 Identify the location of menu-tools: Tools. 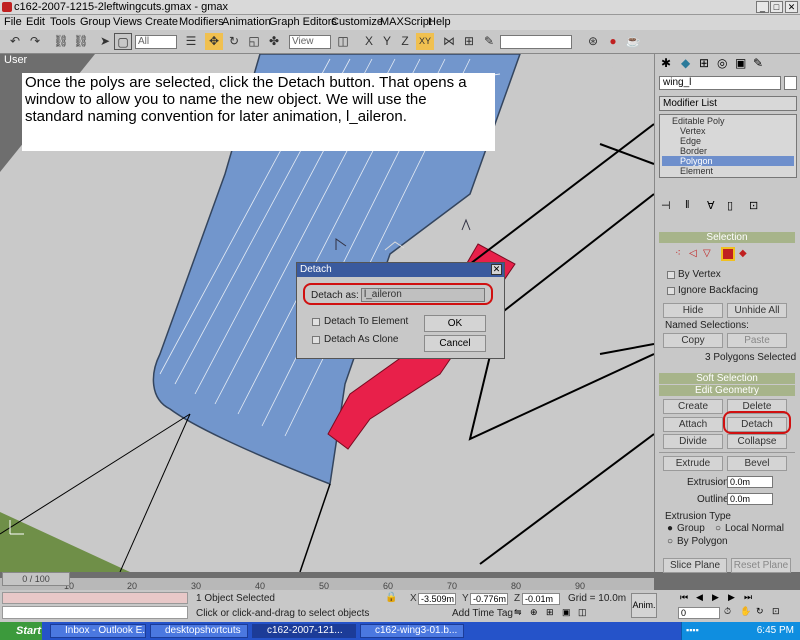
(63, 22).